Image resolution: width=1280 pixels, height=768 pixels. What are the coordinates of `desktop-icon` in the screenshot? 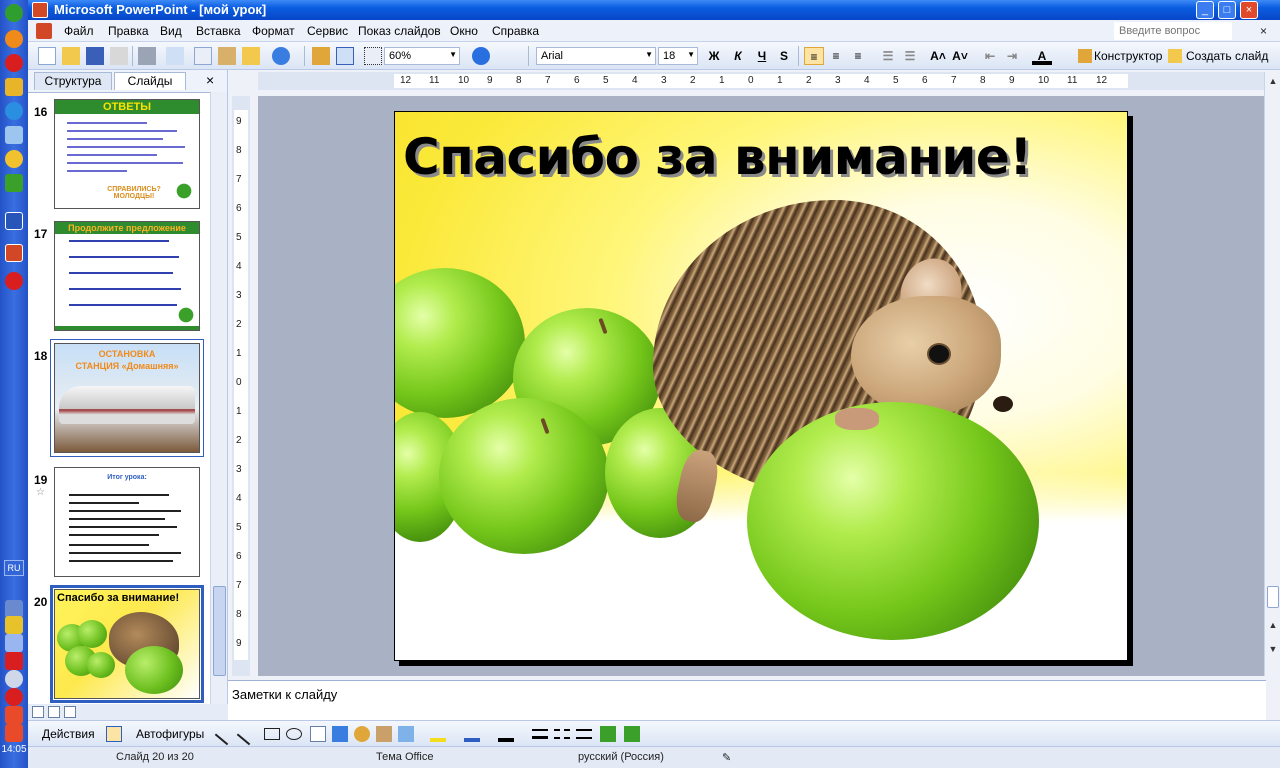 It's located at (14, 135).